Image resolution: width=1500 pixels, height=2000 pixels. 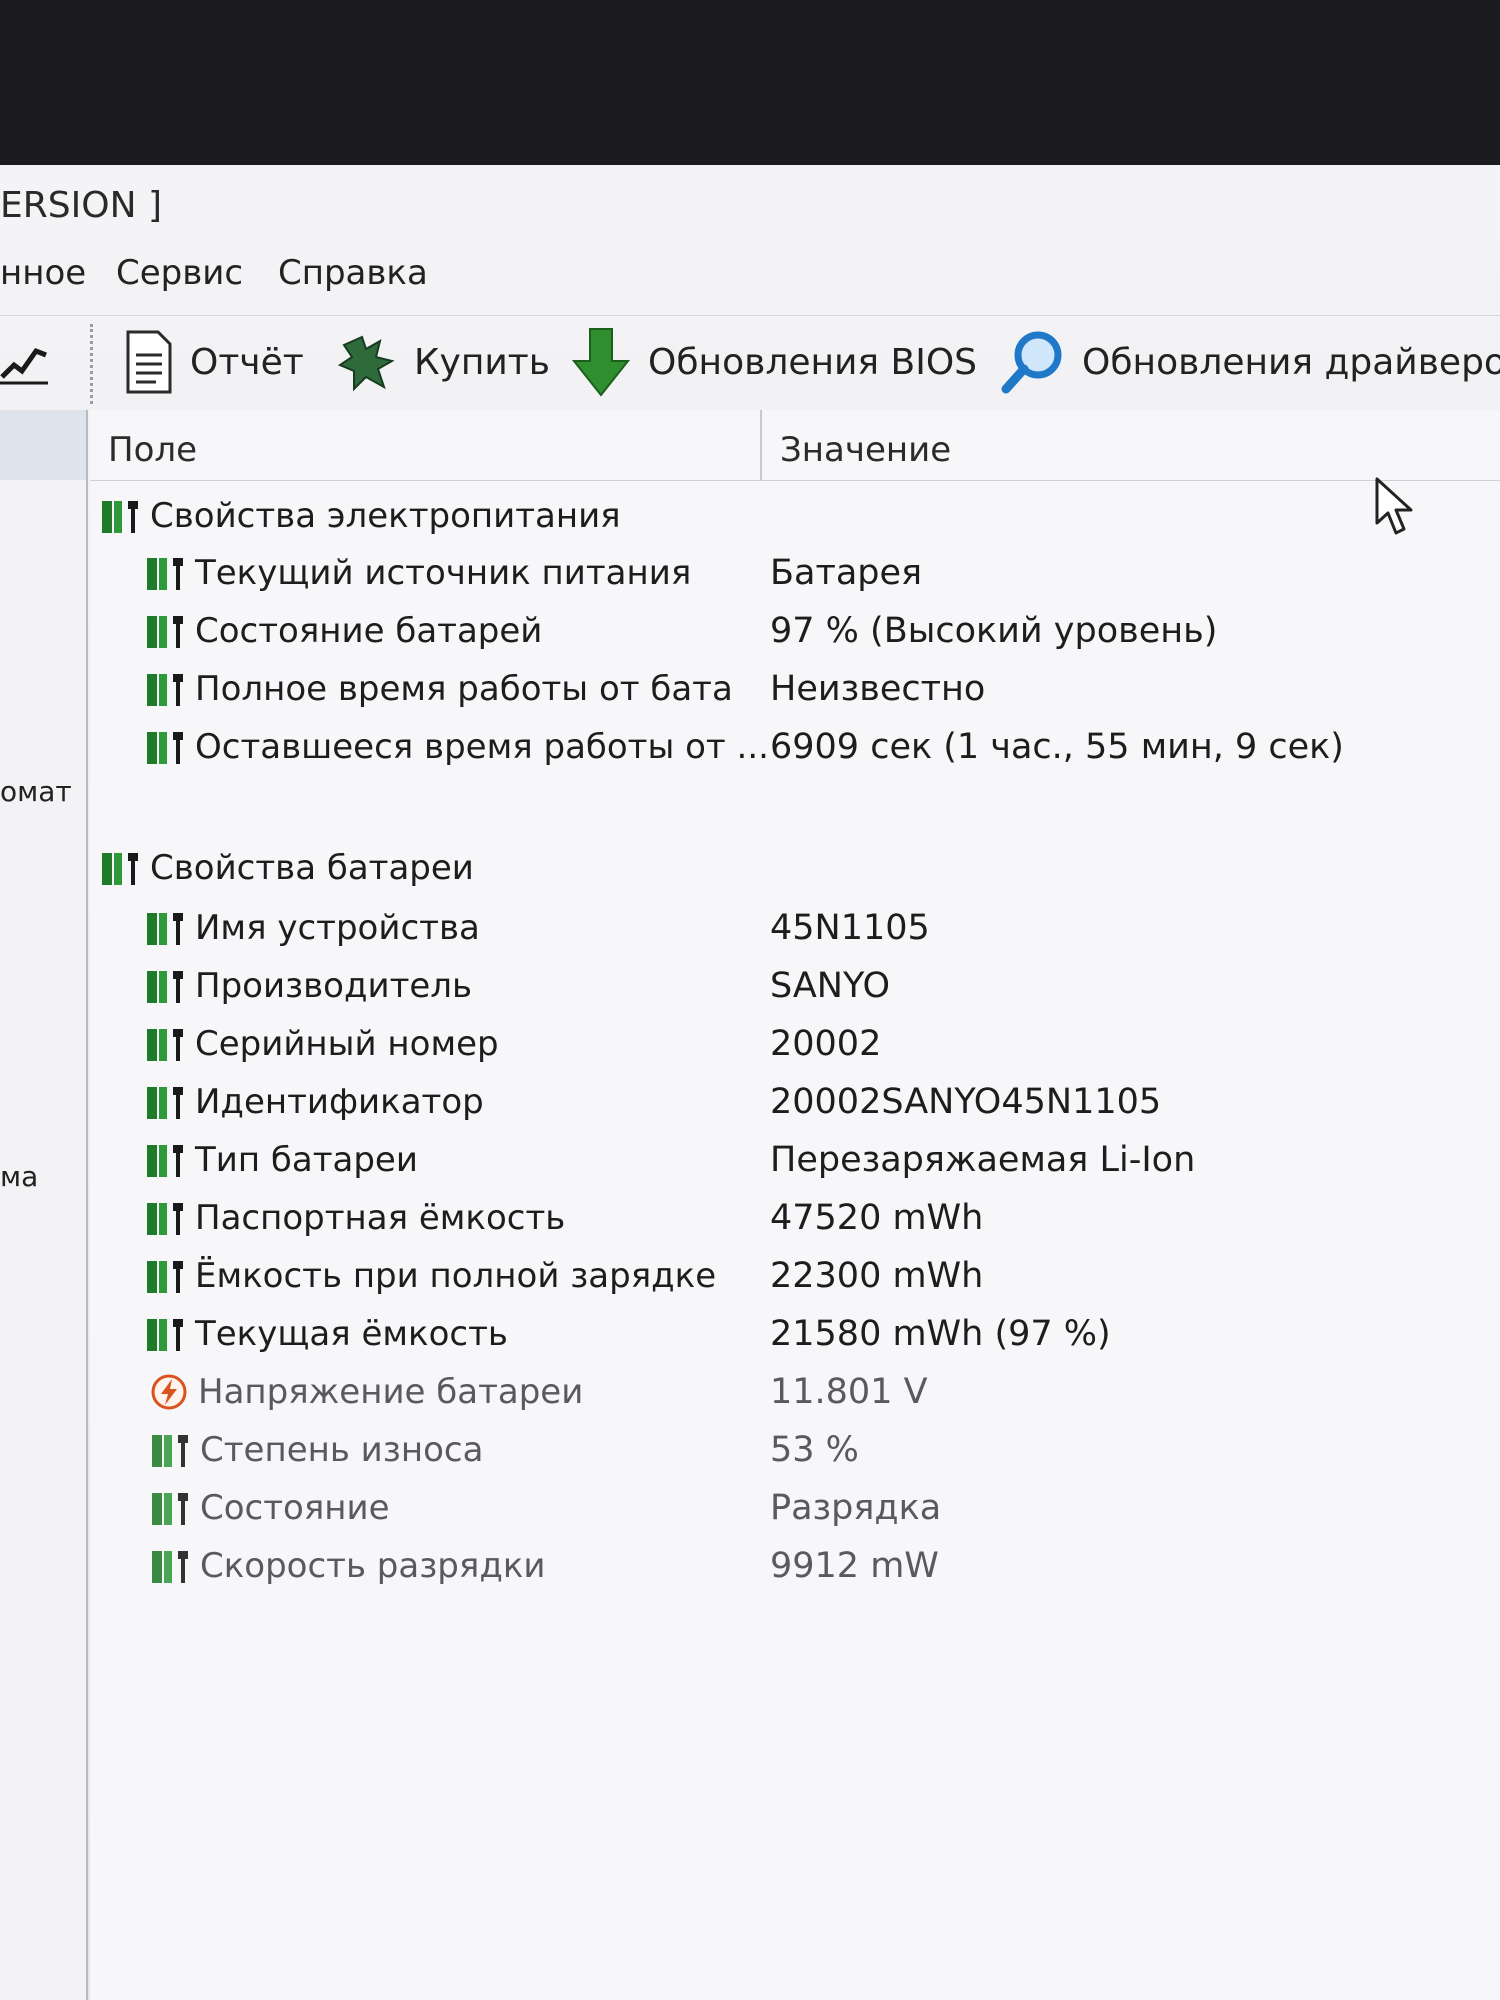 I want to click on table-header: Поле Значение, so click(x=795, y=445).